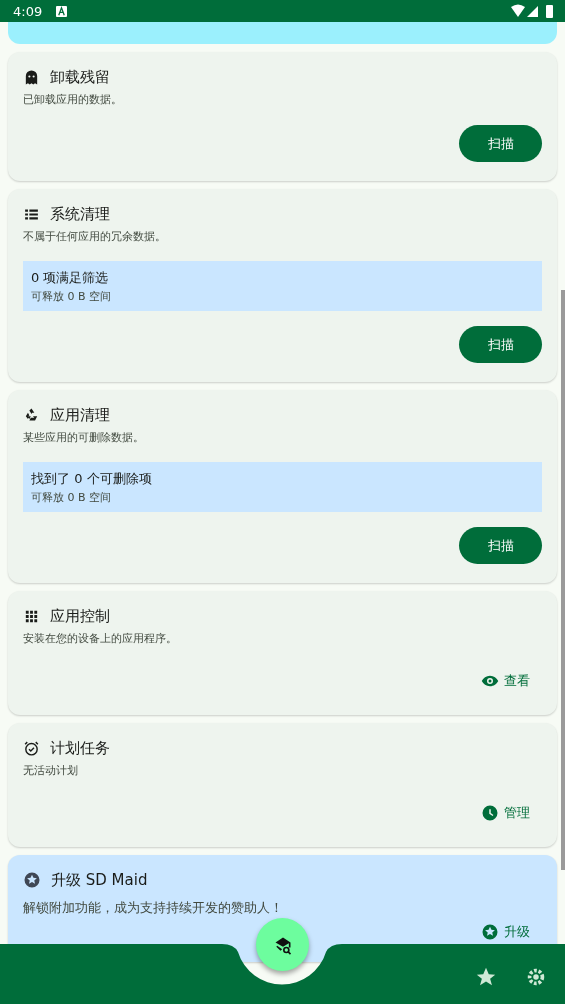 Image resolution: width=565 pixels, height=1004 pixels. I want to click on status-icons, so click(533, 11).